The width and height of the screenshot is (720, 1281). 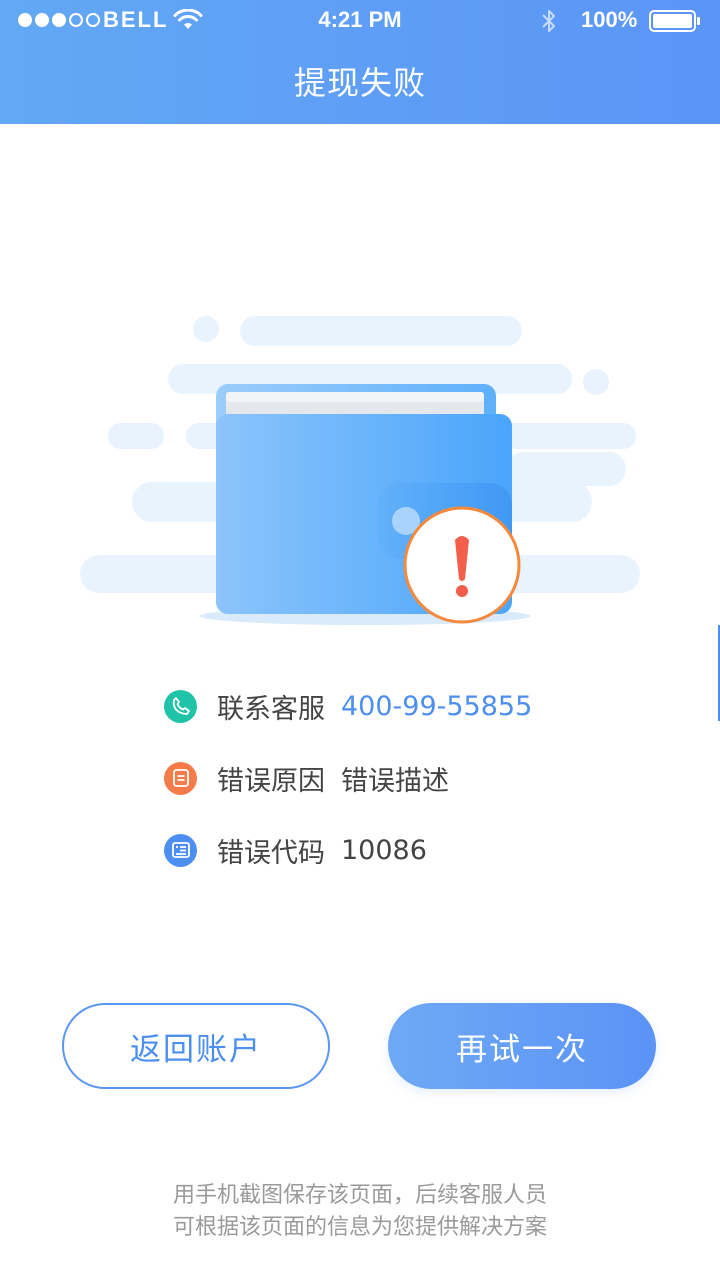 I want to click on footer-line-1: 用手机截图保存该页面，后续客服人员, so click(x=359, y=1195).